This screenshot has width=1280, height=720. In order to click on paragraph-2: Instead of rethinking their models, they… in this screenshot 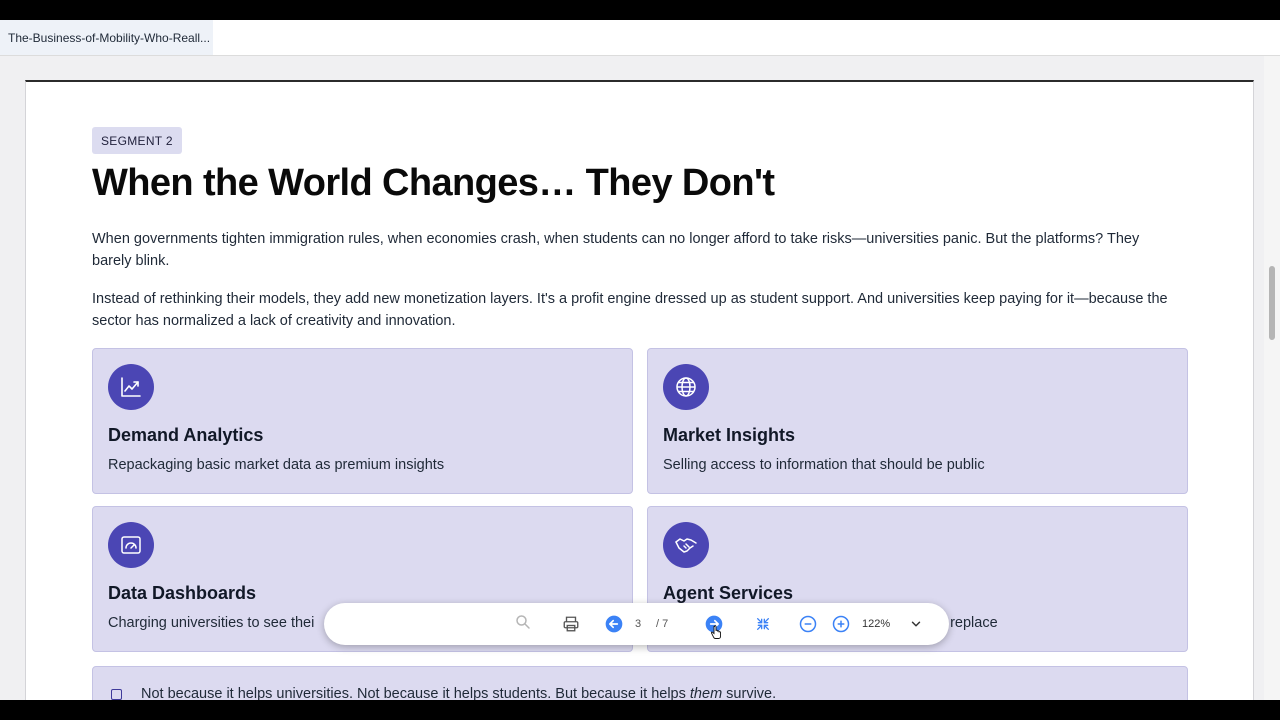, I will do `click(630, 310)`.